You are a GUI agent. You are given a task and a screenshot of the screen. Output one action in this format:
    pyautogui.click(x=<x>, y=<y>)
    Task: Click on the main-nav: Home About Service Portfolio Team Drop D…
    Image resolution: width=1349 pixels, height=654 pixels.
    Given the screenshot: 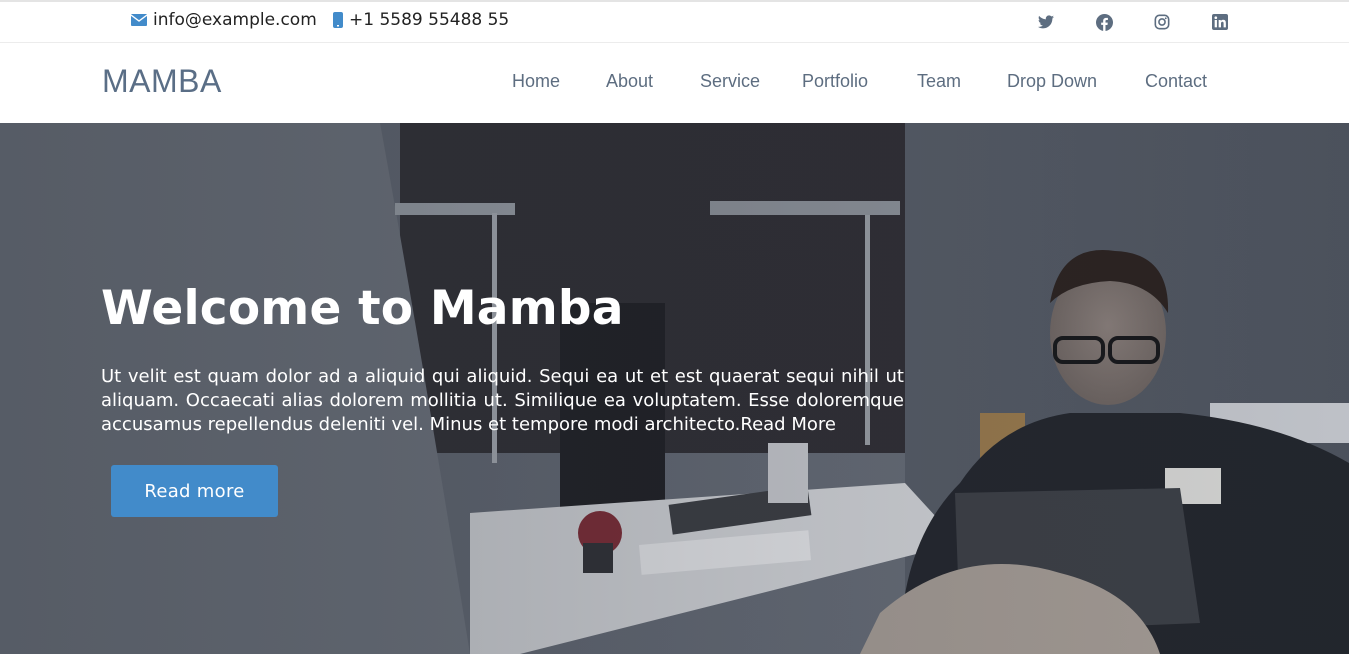 What is the action you would take?
    pyautogui.click(x=674, y=83)
    